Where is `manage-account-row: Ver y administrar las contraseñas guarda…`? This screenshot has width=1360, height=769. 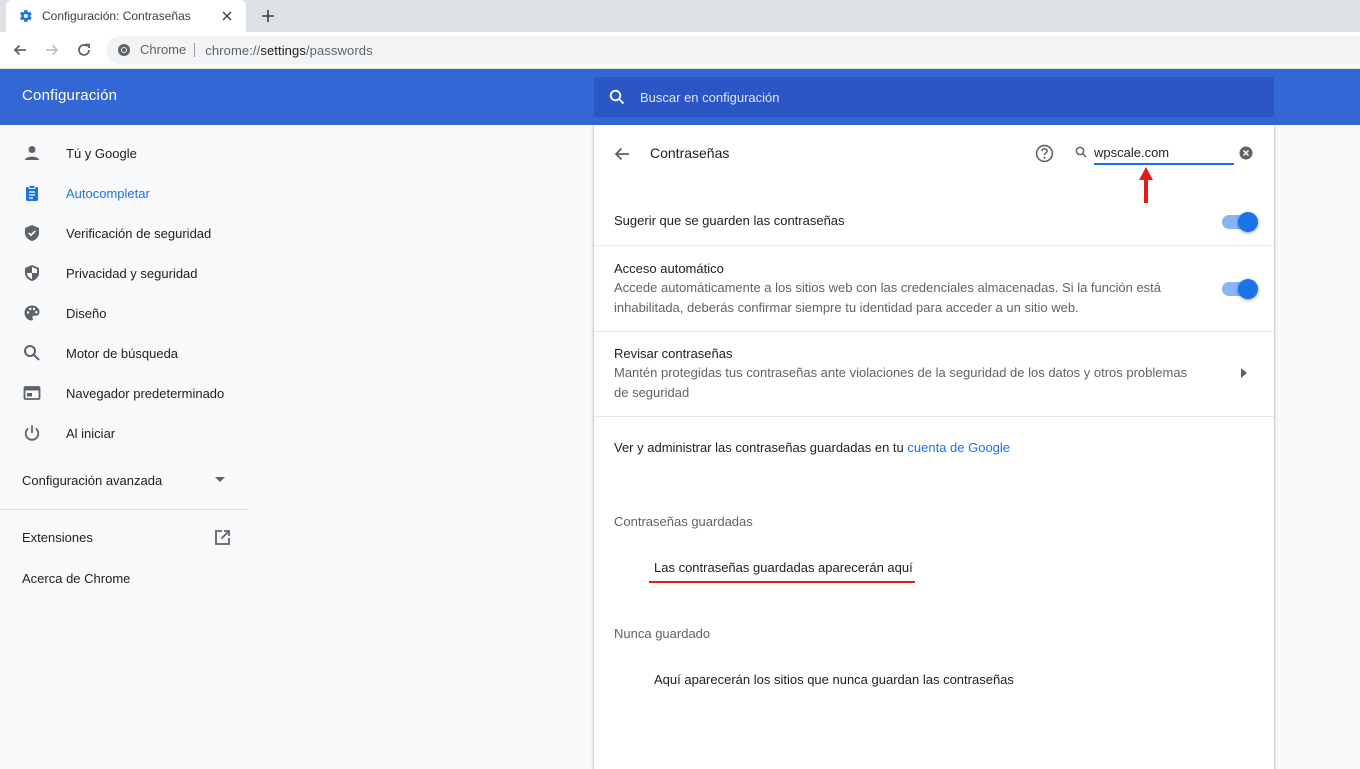
manage-account-row: Ver y administrar las contraseñas guarda… is located at coordinates (934, 446).